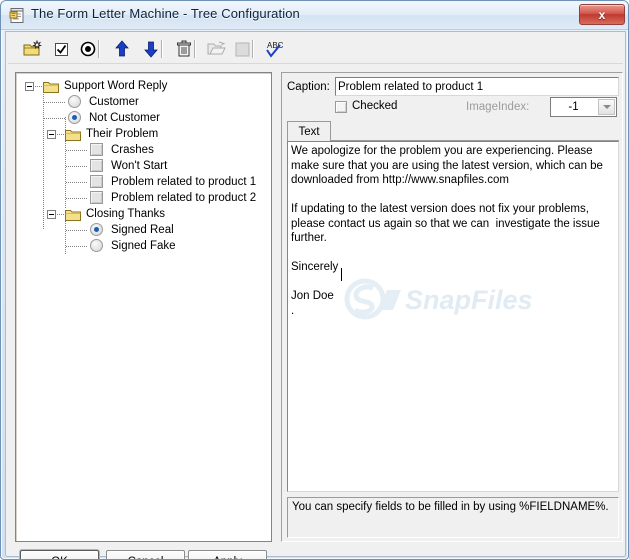 This screenshot has height=560, width=629. Describe the element at coordinates (375, 106) in the screenshot. I see `checked-label: Checked` at that location.